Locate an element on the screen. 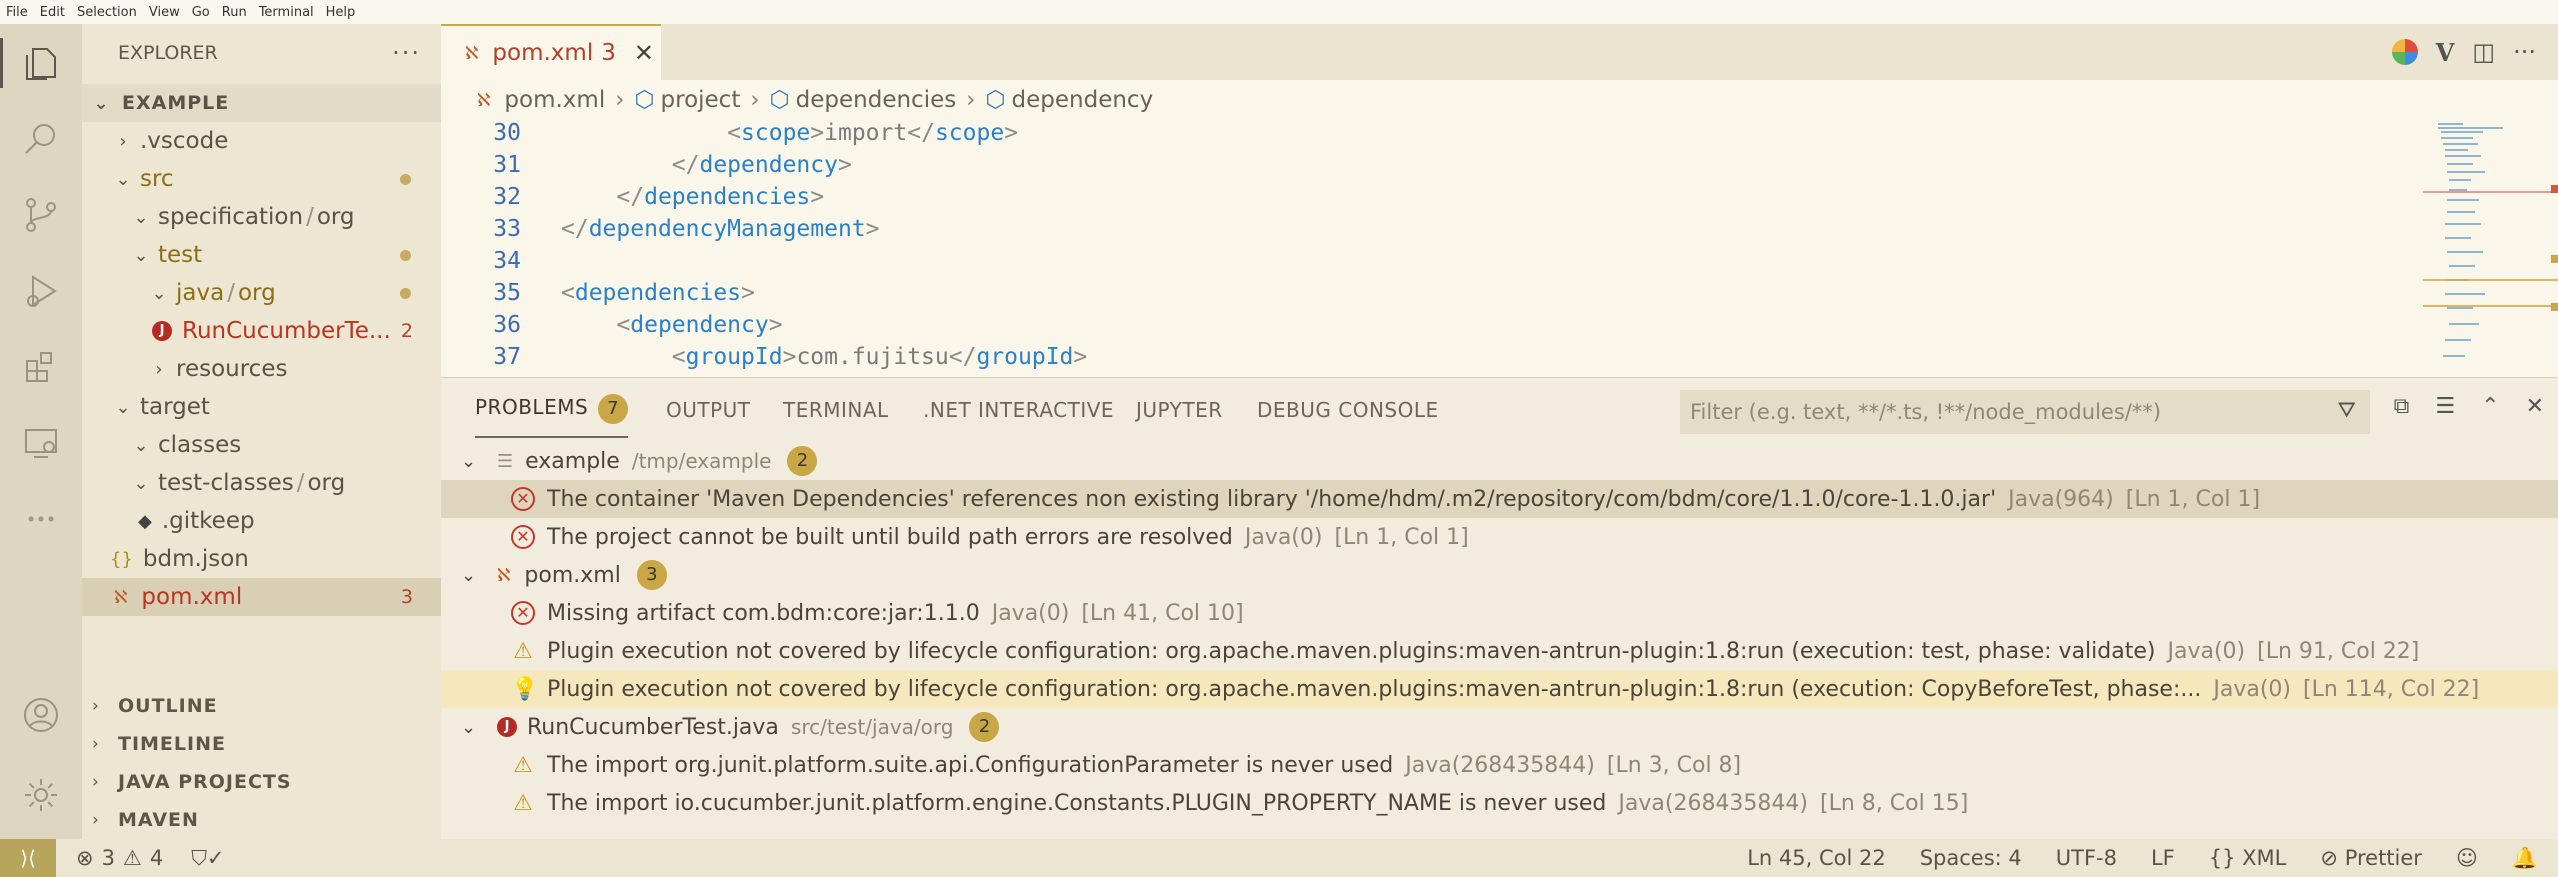  feedback-icon: ☺ is located at coordinates (2467, 858).